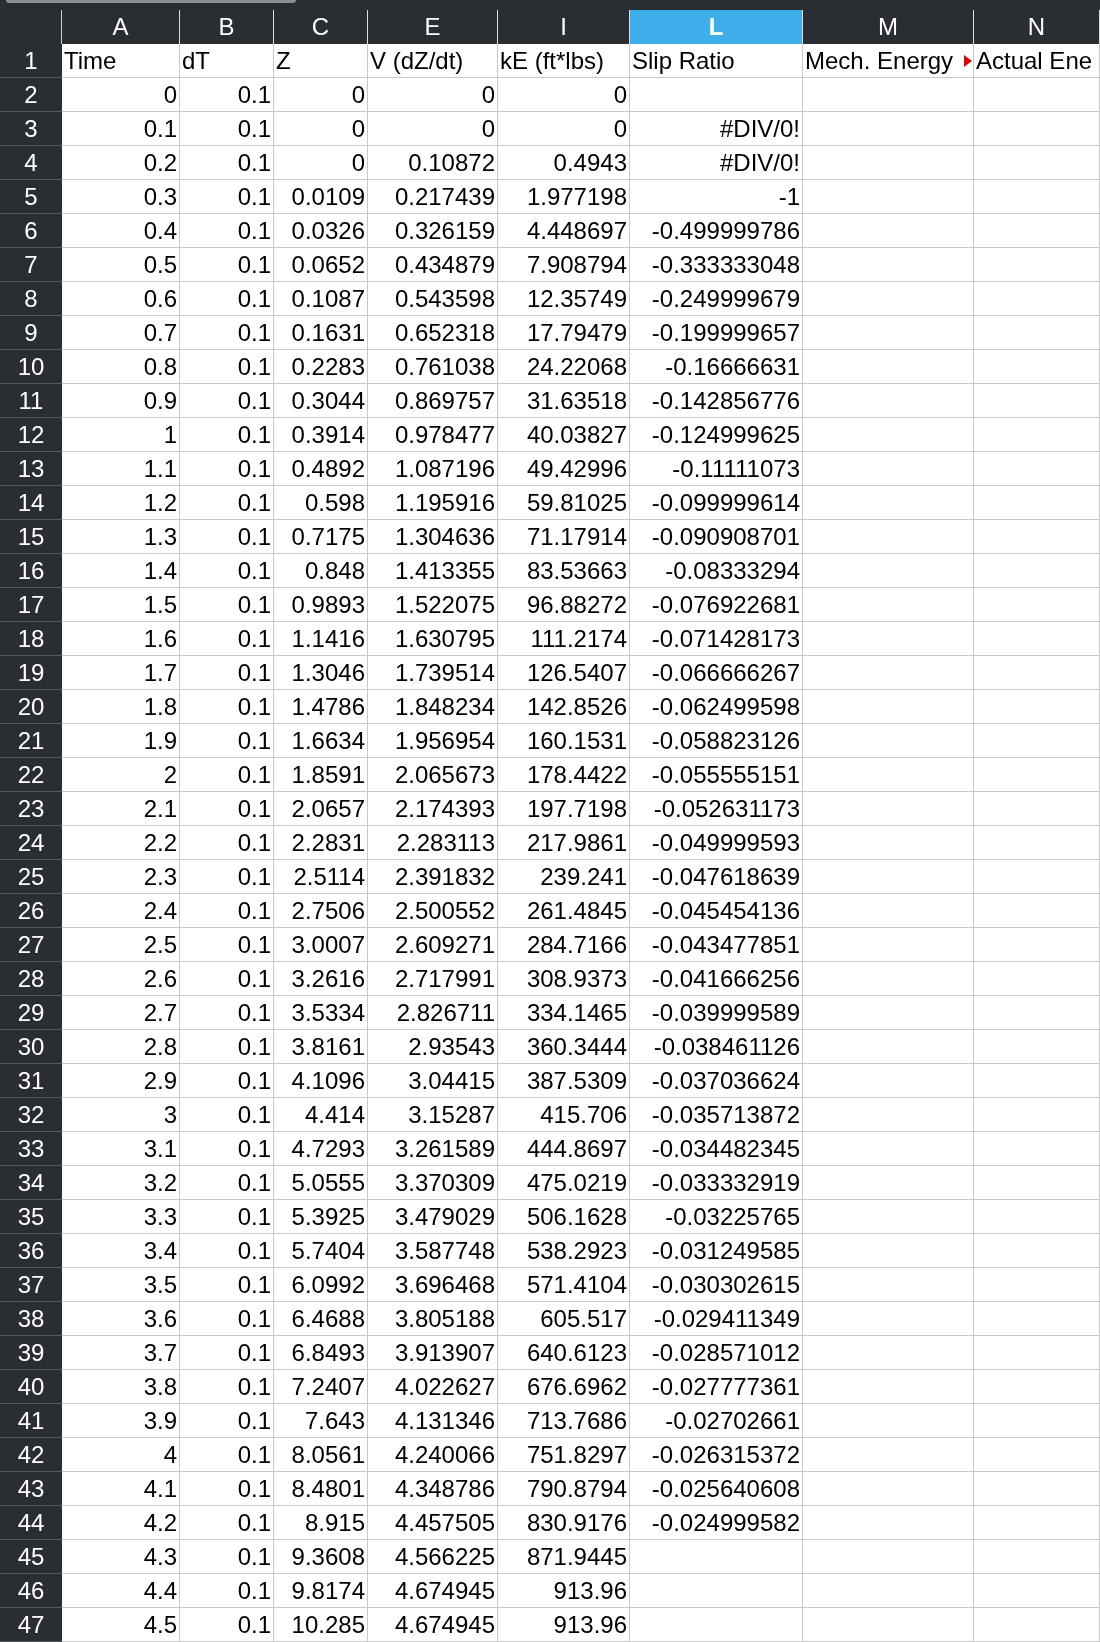 The height and width of the screenshot is (1642, 1100). What do you see at coordinates (433, 503) in the screenshot?
I see `table-cell: 1.195916` at bounding box center [433, 503].